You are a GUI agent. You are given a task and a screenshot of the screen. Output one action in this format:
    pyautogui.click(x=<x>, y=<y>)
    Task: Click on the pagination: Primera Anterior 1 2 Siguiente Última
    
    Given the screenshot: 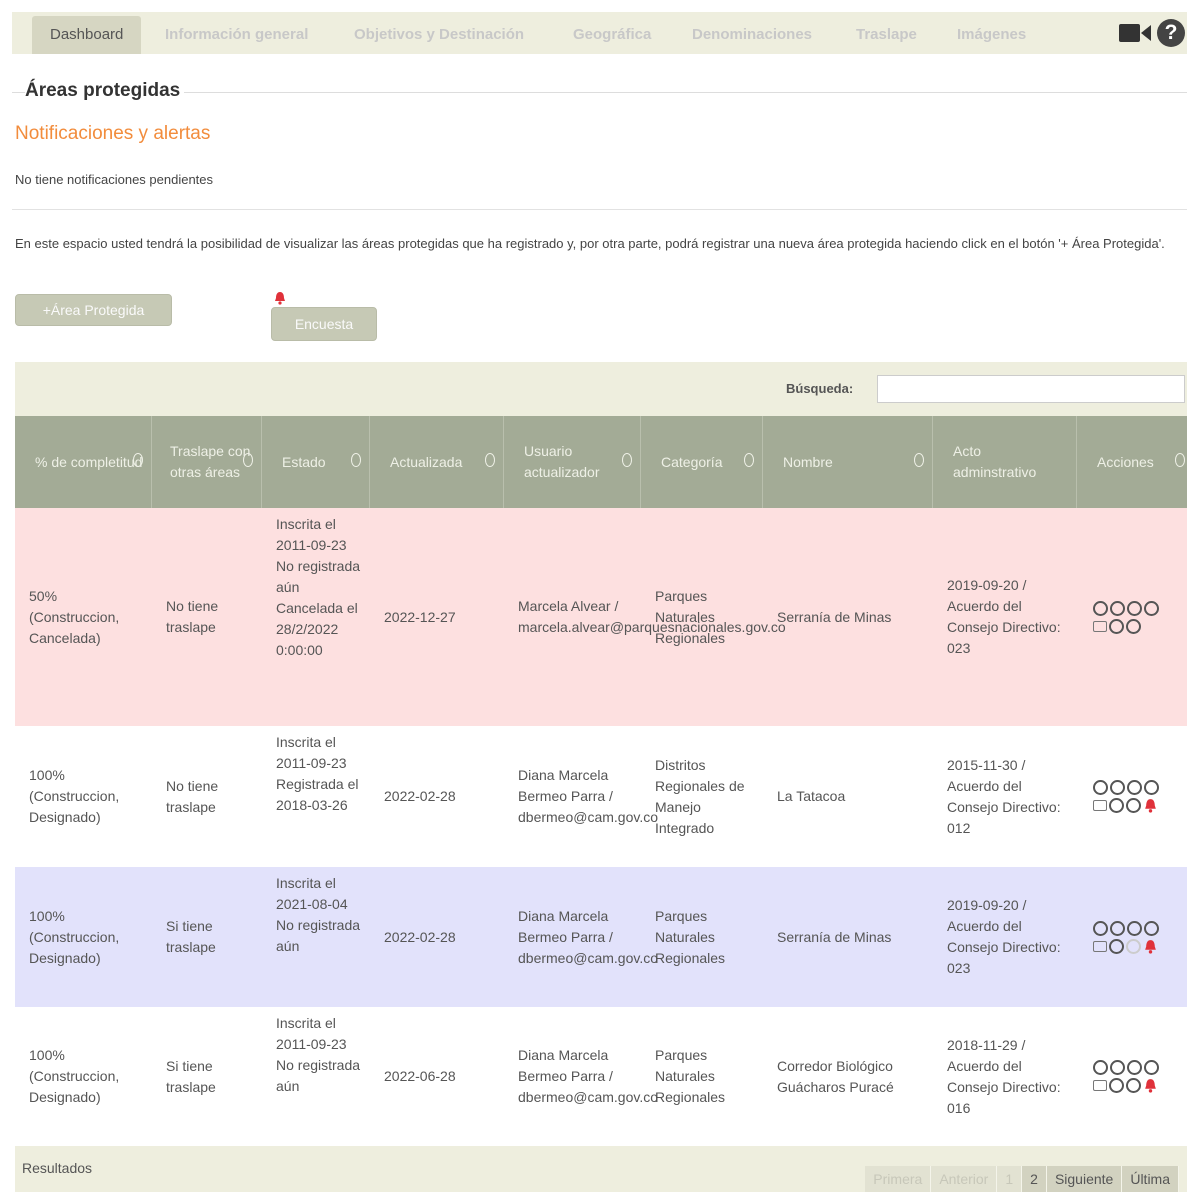 What is the action you would take?
    pyautogui.click(x=1022, y=1179)
    